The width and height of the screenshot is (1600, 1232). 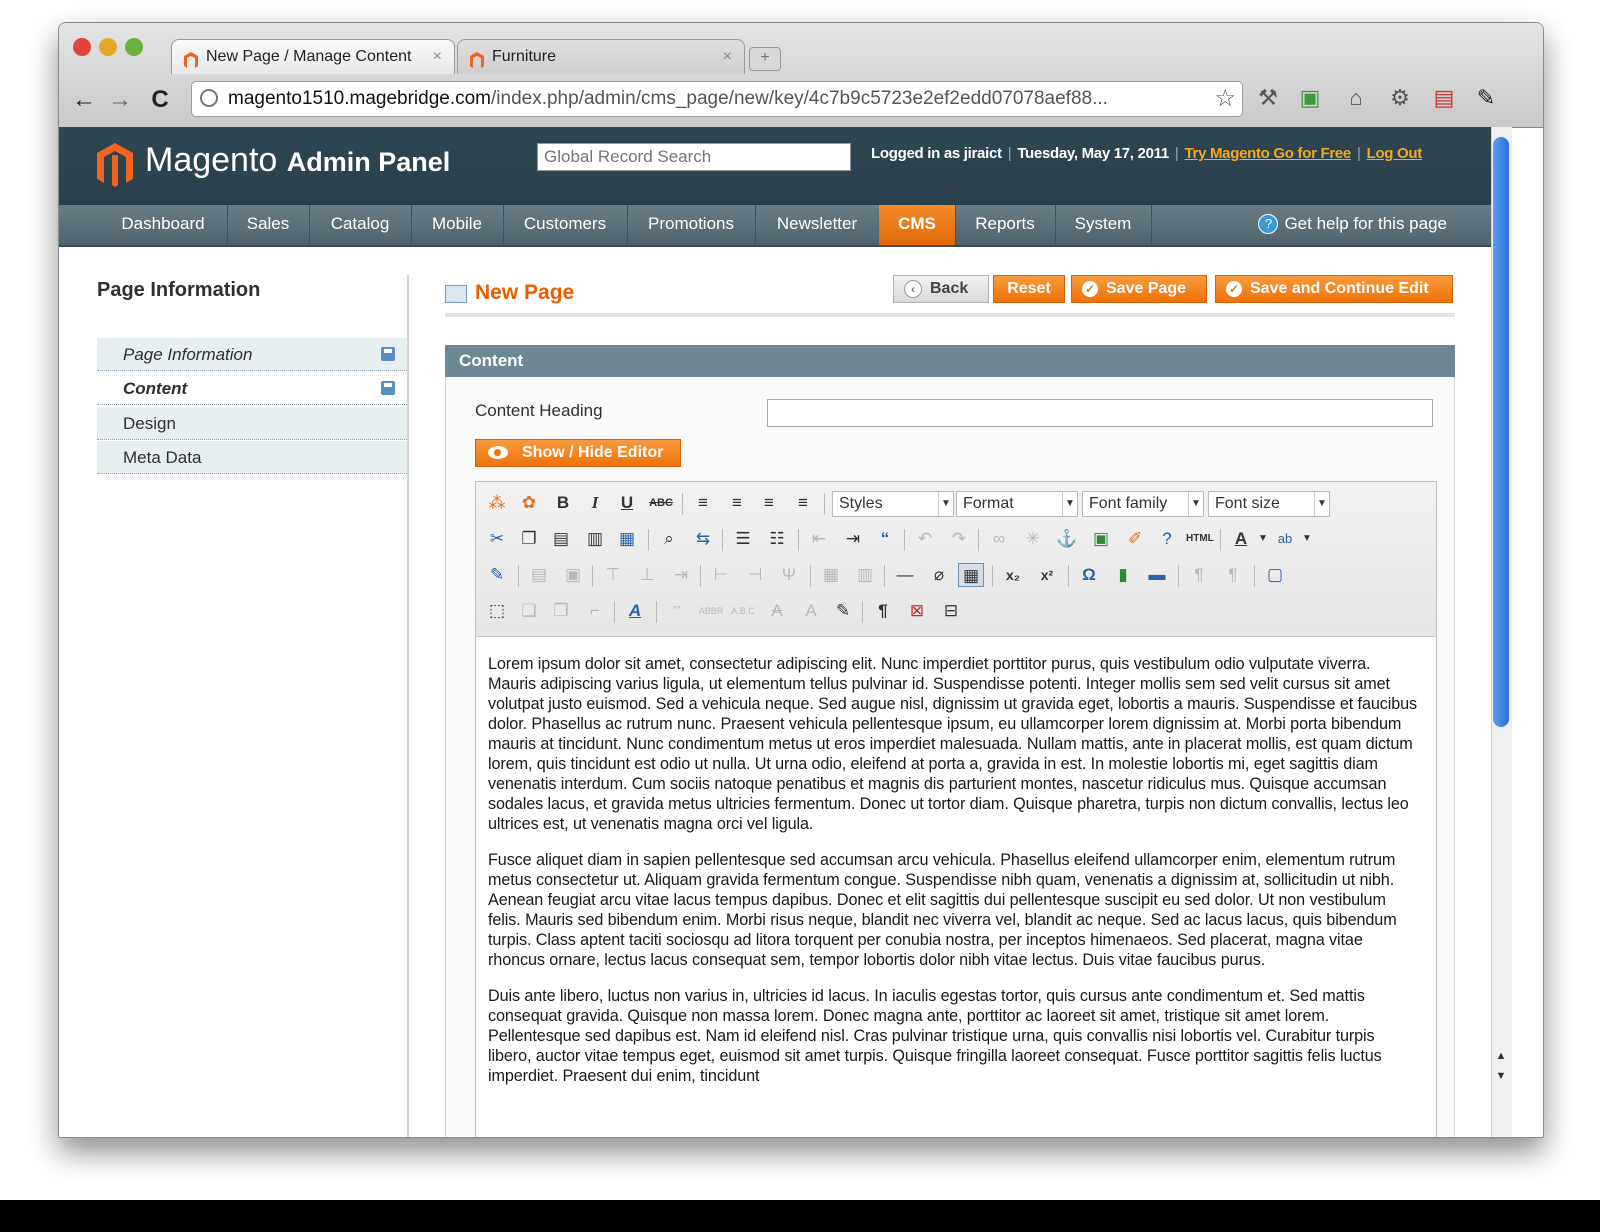 What do you see at coordinates (1123, 575) in the screenshot?
I see `media-icon: ▮` at bounding box center [1123, 575].